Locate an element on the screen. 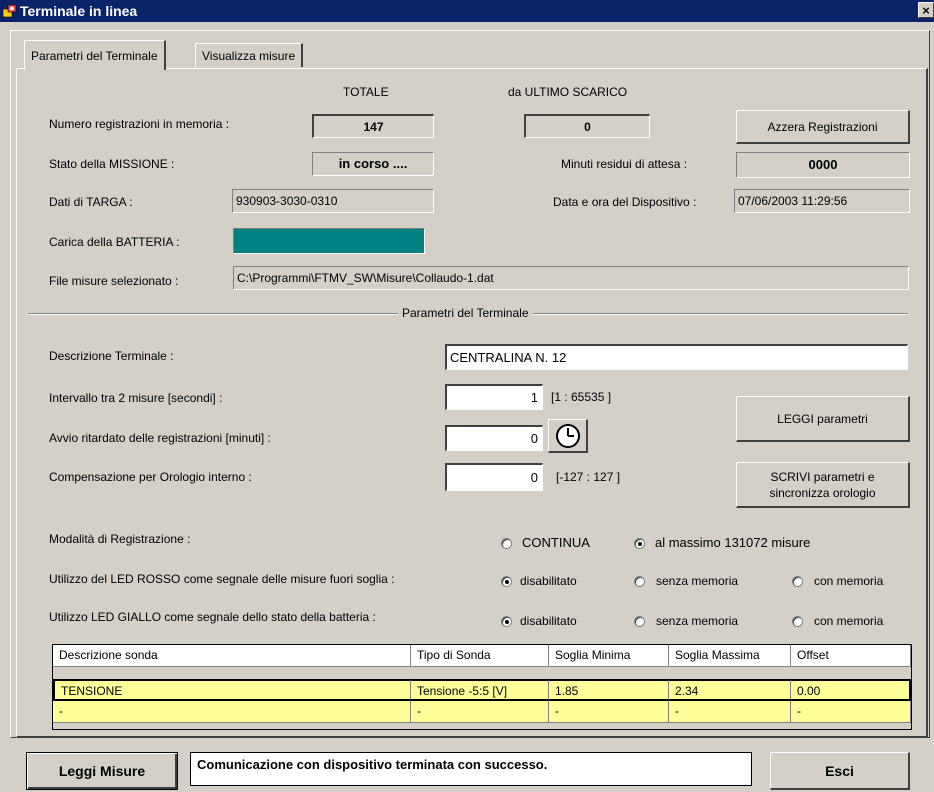  radio-led-giallo-senza-memoria is located at coordinates (639, 621).